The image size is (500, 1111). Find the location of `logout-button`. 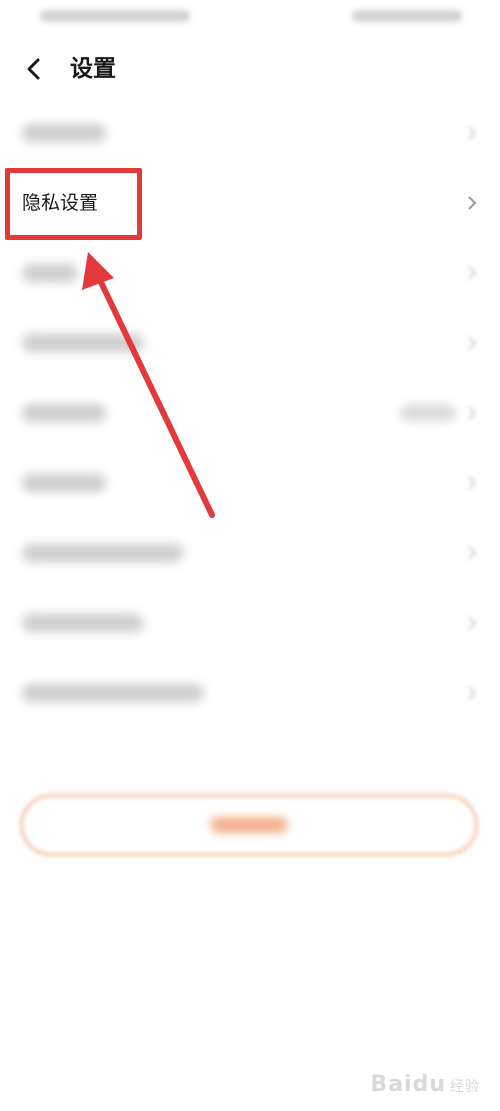

logout-button is located at coordinates (249, 825).